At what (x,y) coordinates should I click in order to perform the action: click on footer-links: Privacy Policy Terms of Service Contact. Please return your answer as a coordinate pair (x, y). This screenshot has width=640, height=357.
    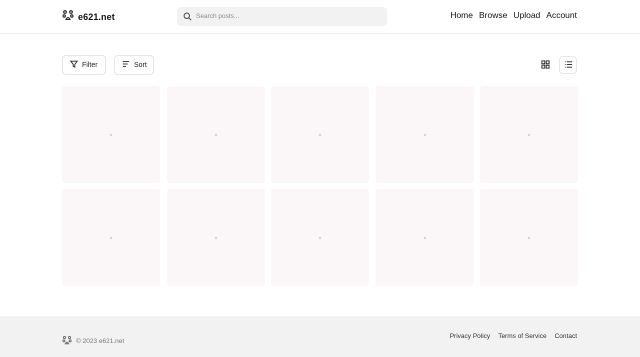
    Looking at the image, I should click on (513, 336).